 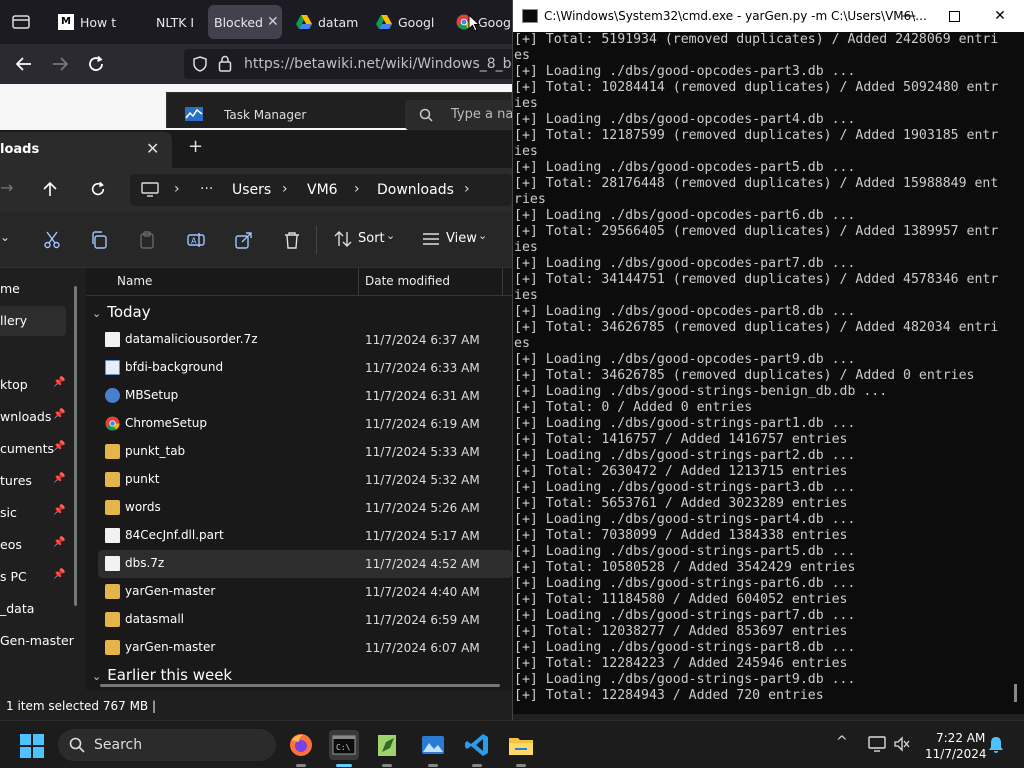 What do you see at coordinates (50, 189) in the screenshot?
I see `up-button` at bounding box center [50, 189].